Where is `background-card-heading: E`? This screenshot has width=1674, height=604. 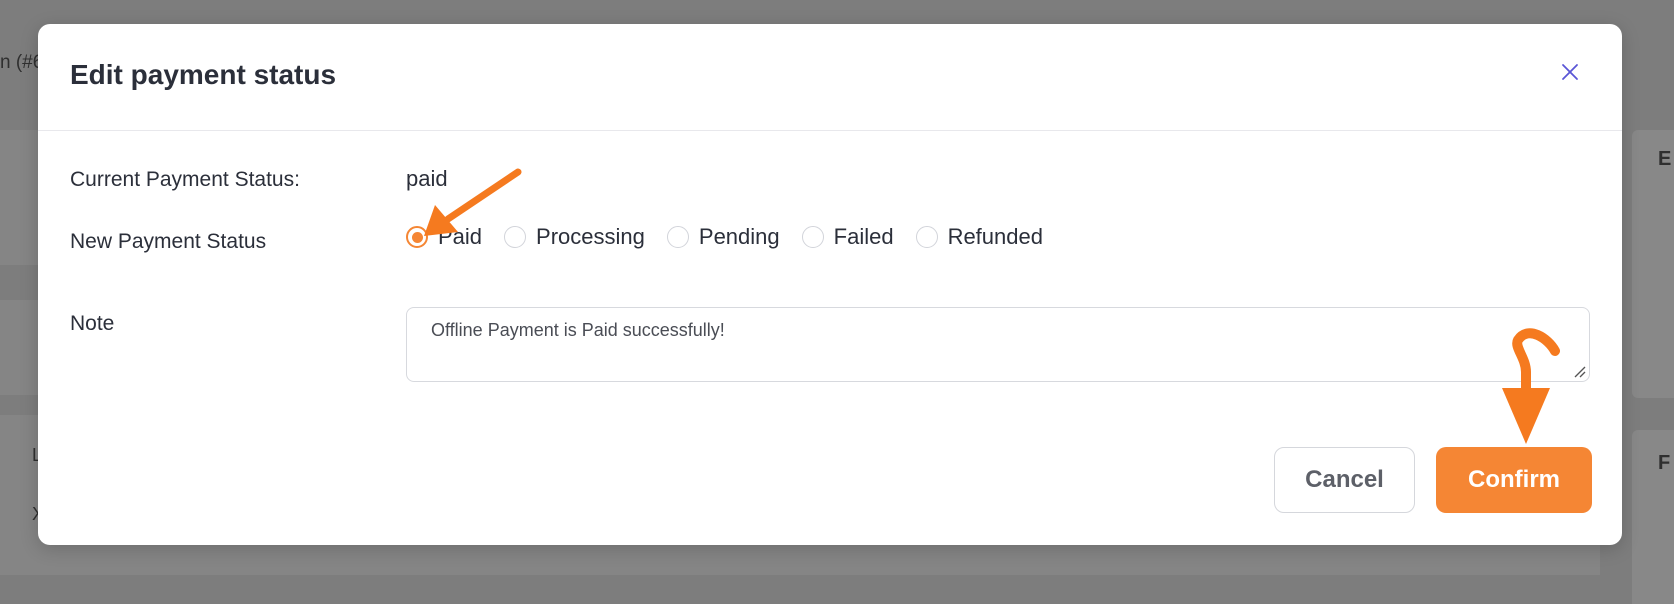
background-card-heading: E is located at coordinates (1665, 159).